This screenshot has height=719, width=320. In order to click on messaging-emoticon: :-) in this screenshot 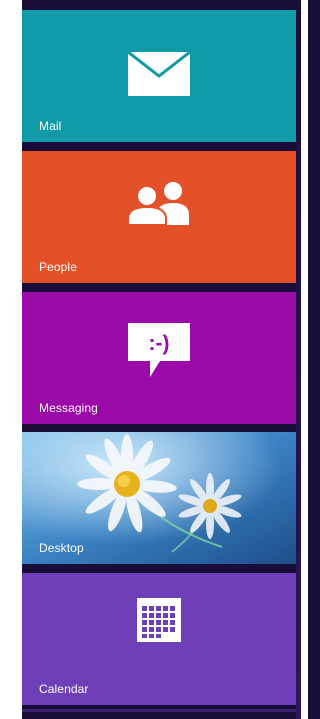, I will do `click(159, 343)`.